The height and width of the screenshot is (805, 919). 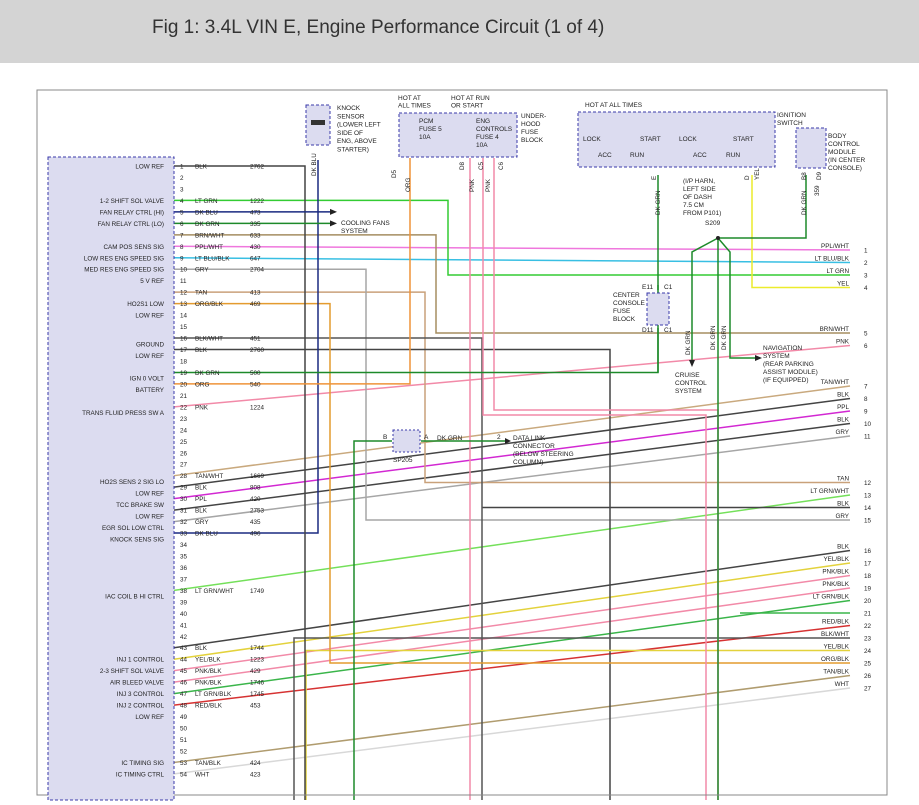 What do you see at coordinates (868, 589) in the screenshot?
I see `right-terminal-number: 19` at bounding box center [868, 589].